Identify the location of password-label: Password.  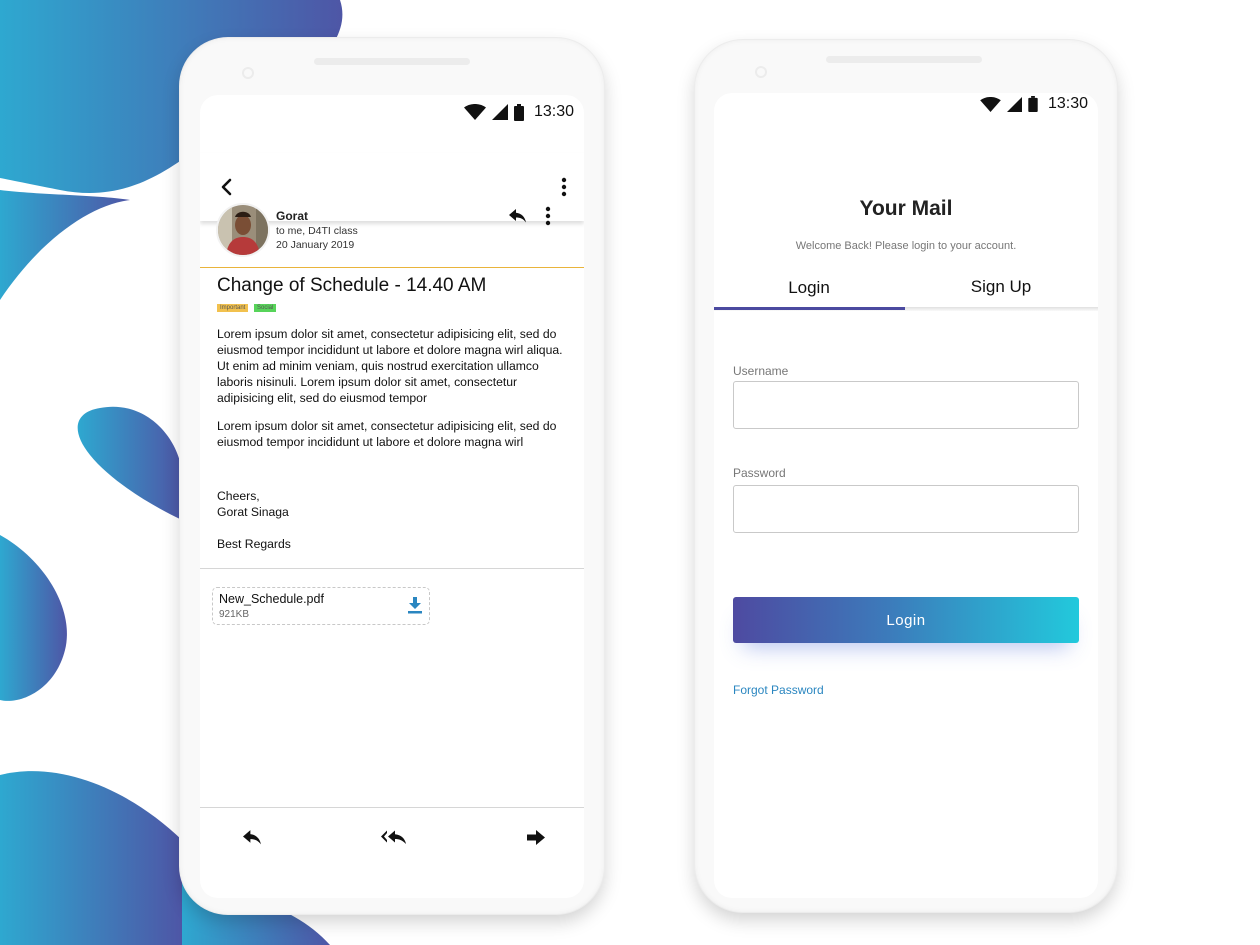
(759, 473).